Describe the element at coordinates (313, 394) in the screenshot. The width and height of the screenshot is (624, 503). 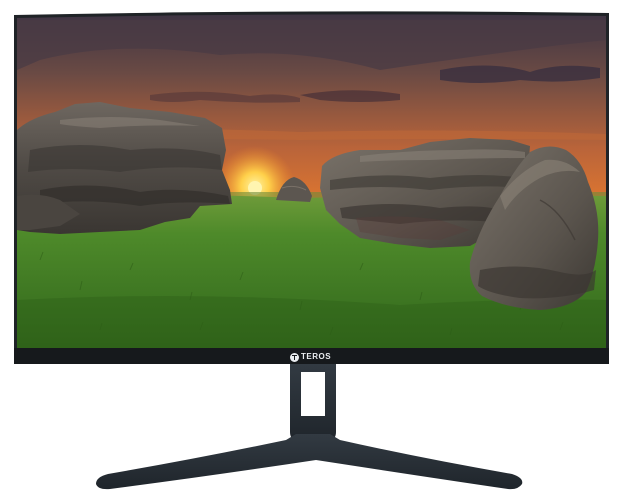
I see `stand-cutout` at that location.